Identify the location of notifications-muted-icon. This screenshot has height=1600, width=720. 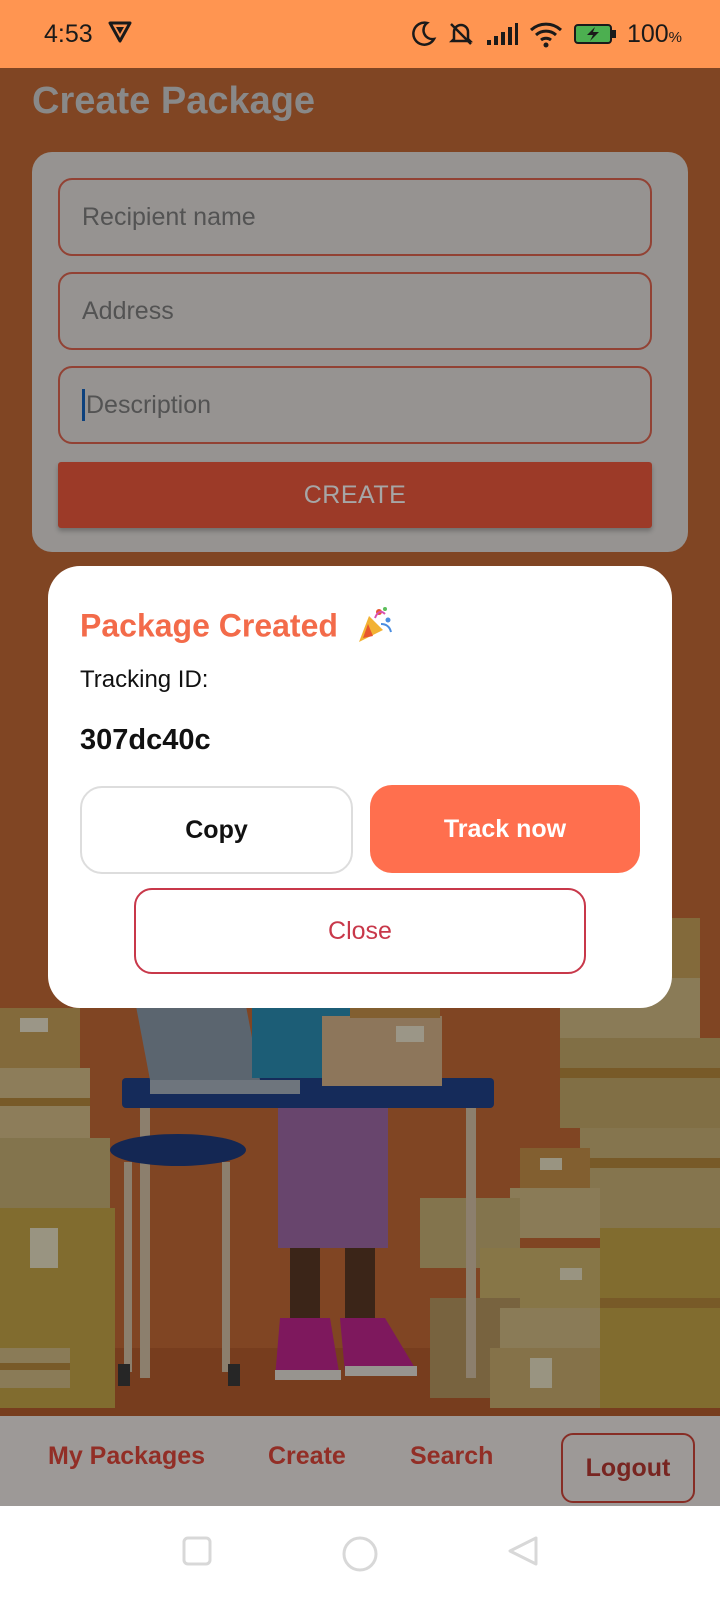
(461, 34).